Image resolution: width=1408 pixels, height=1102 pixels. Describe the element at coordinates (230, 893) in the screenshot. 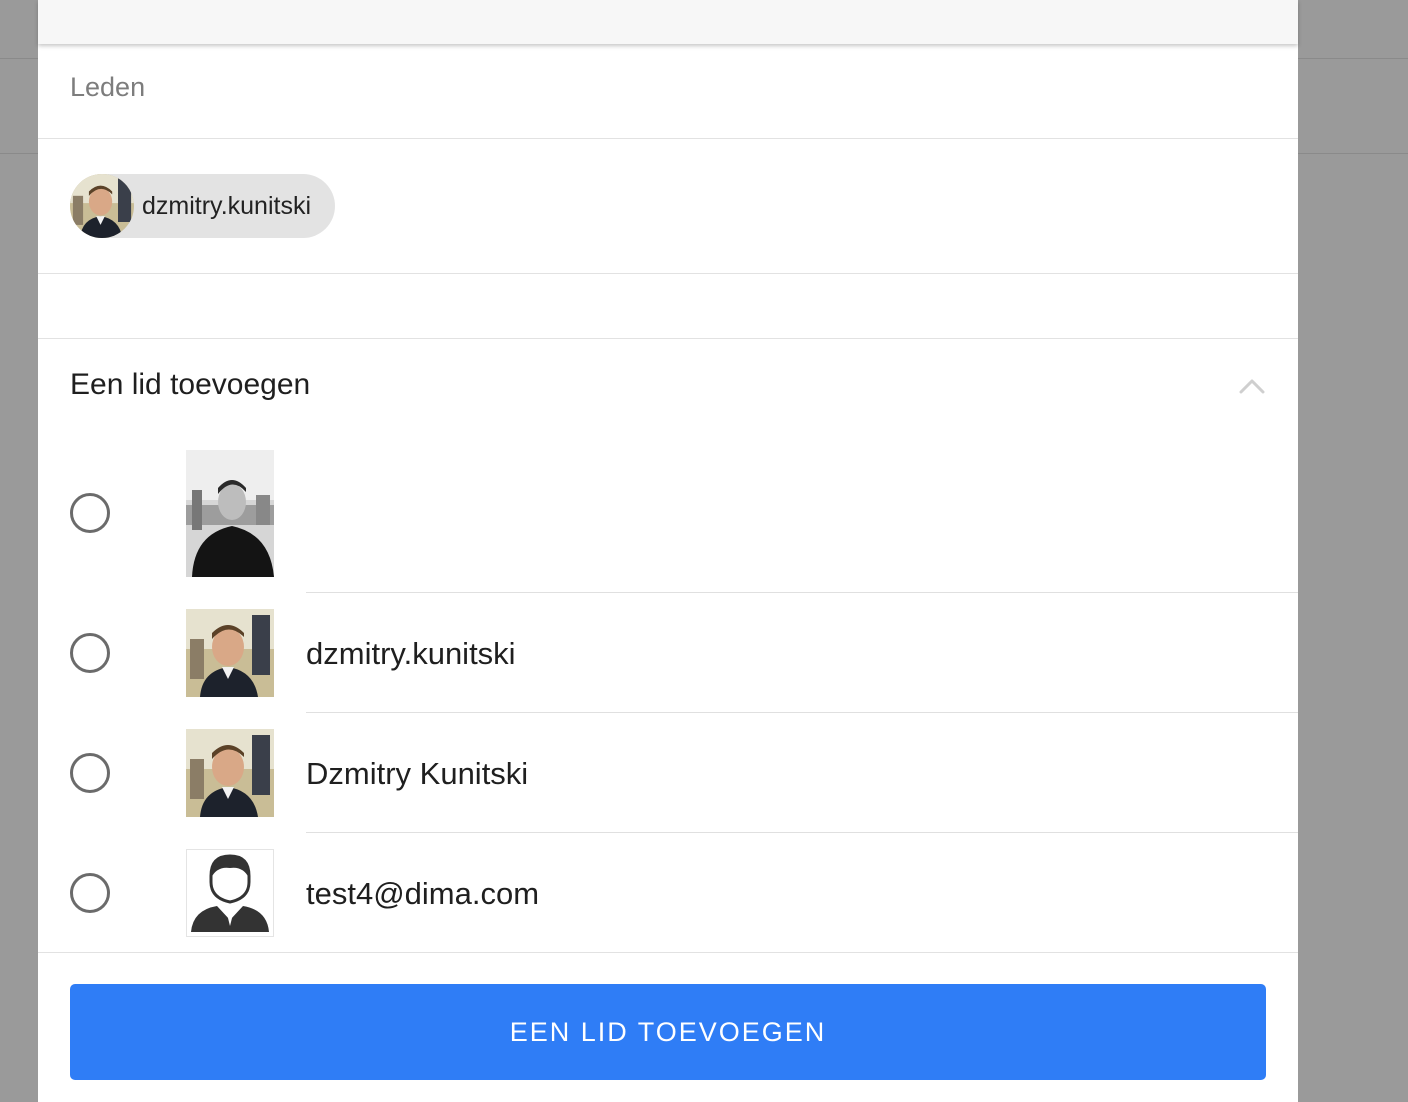

I see `default-user-icon` at that location.